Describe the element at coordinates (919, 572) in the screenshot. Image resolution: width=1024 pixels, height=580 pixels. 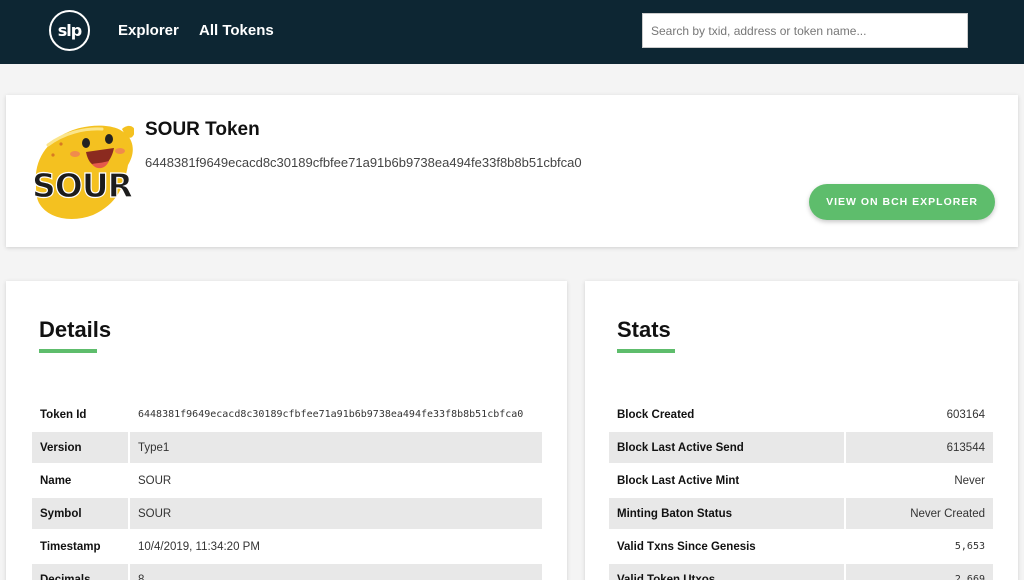
I see `stats-value: 2,669` at that location.